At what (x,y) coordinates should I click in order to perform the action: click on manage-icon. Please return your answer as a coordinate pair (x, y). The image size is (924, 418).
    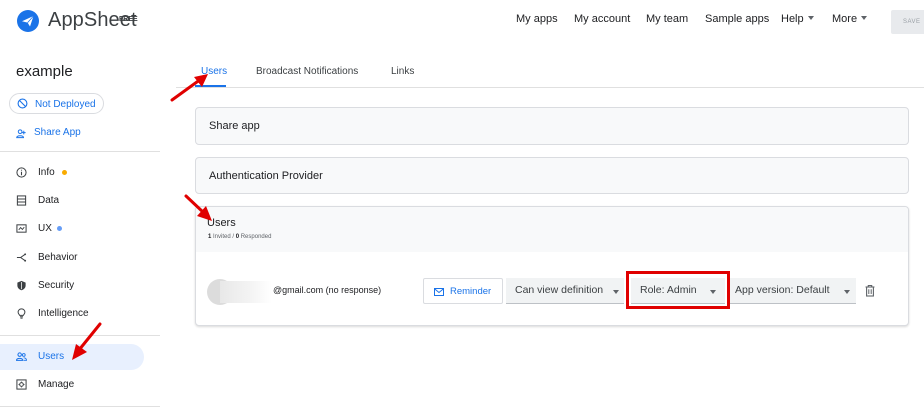
    Looking at the image, I should click on (21, 384).